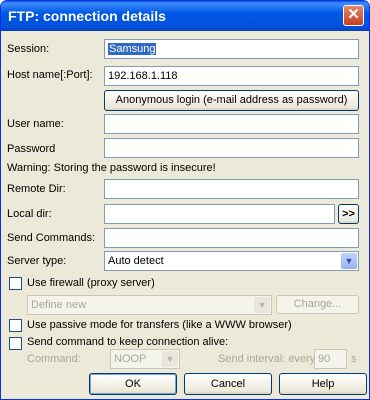 This screenshot has height=400, width=370. Describe the element at coordinates (348, 214) in the screenshot. I see `local-dir-browse-button: >>` at that location.